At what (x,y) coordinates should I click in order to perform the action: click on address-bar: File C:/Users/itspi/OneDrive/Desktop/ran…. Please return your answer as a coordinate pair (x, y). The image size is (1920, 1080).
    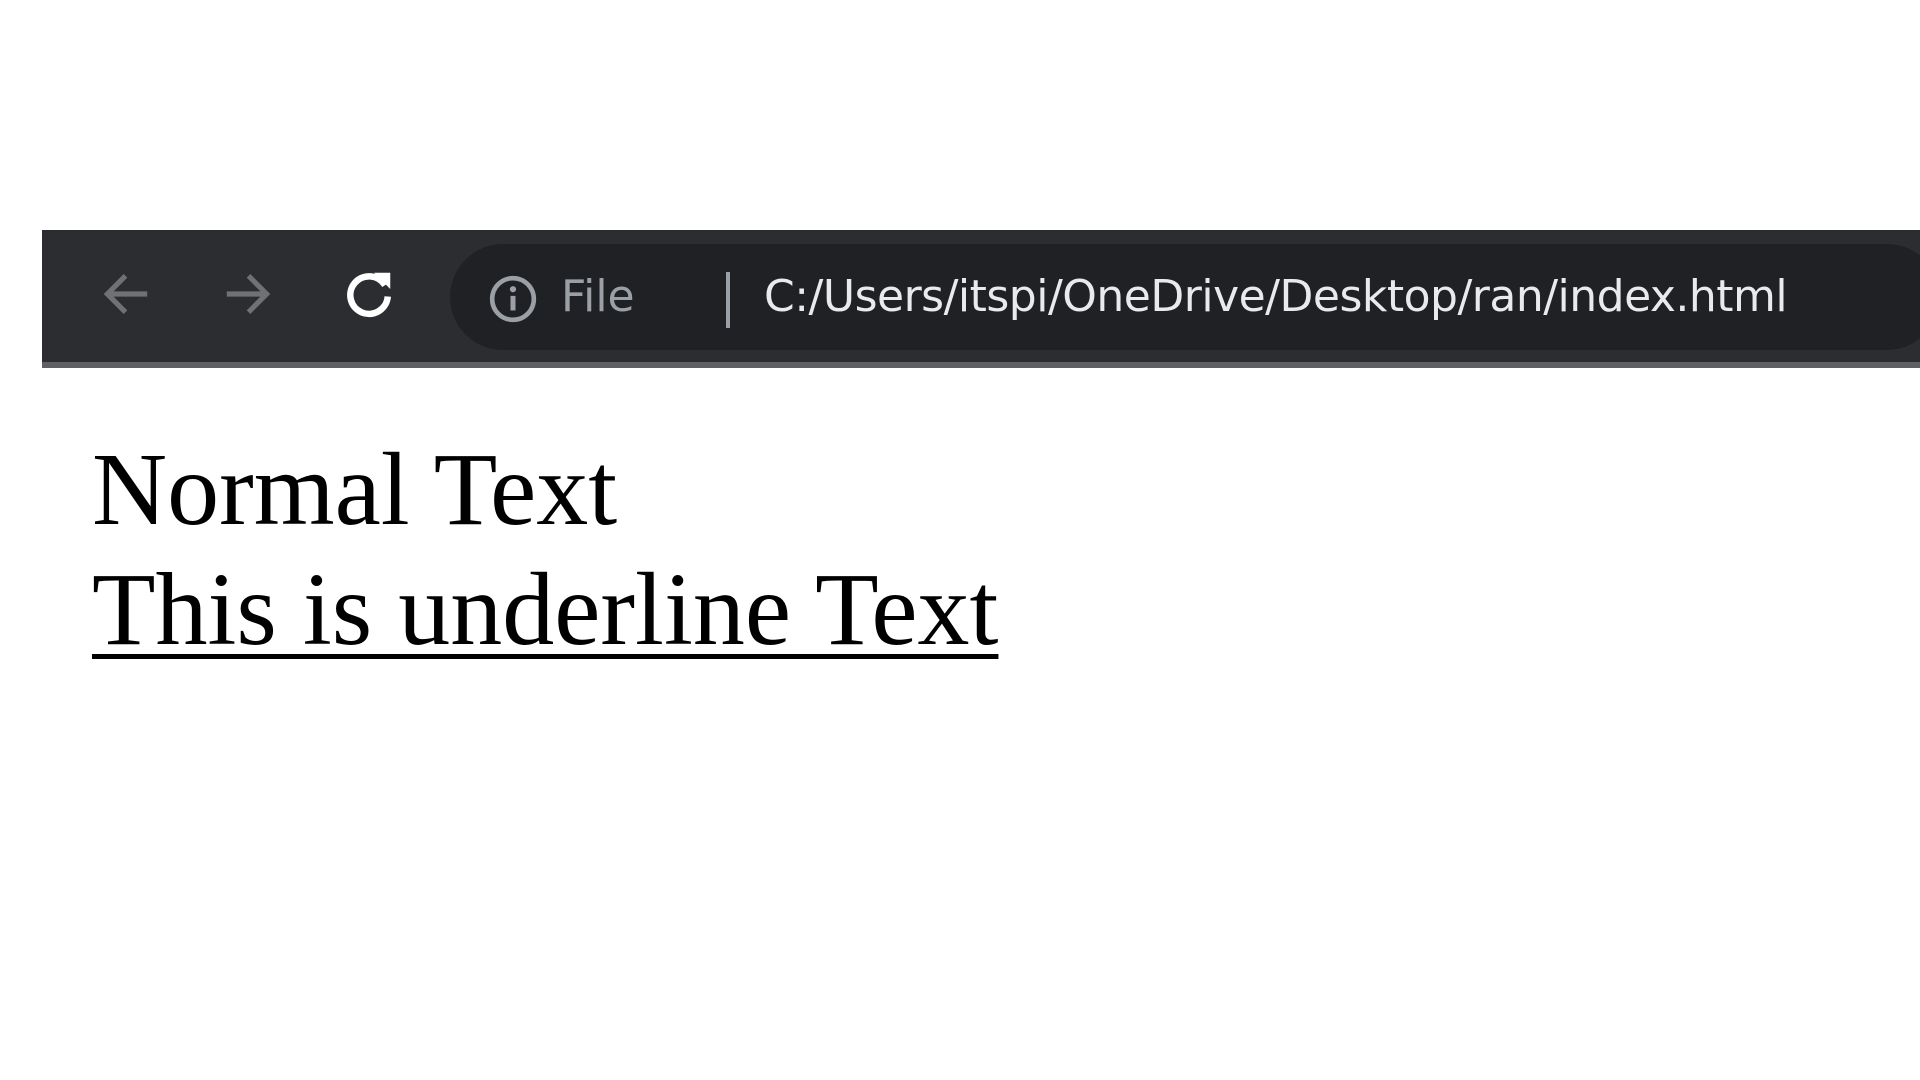
    Looking at the image, I should click on (1185, 297).